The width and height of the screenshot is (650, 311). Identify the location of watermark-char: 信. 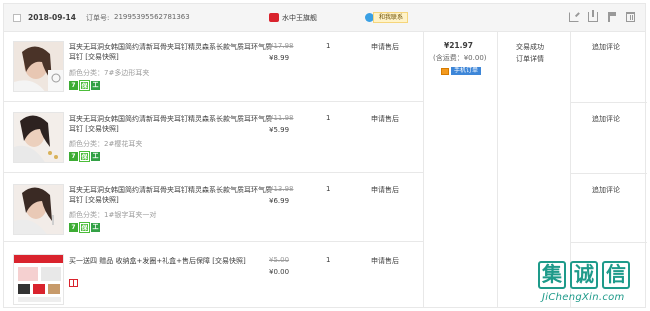
(616, 275).